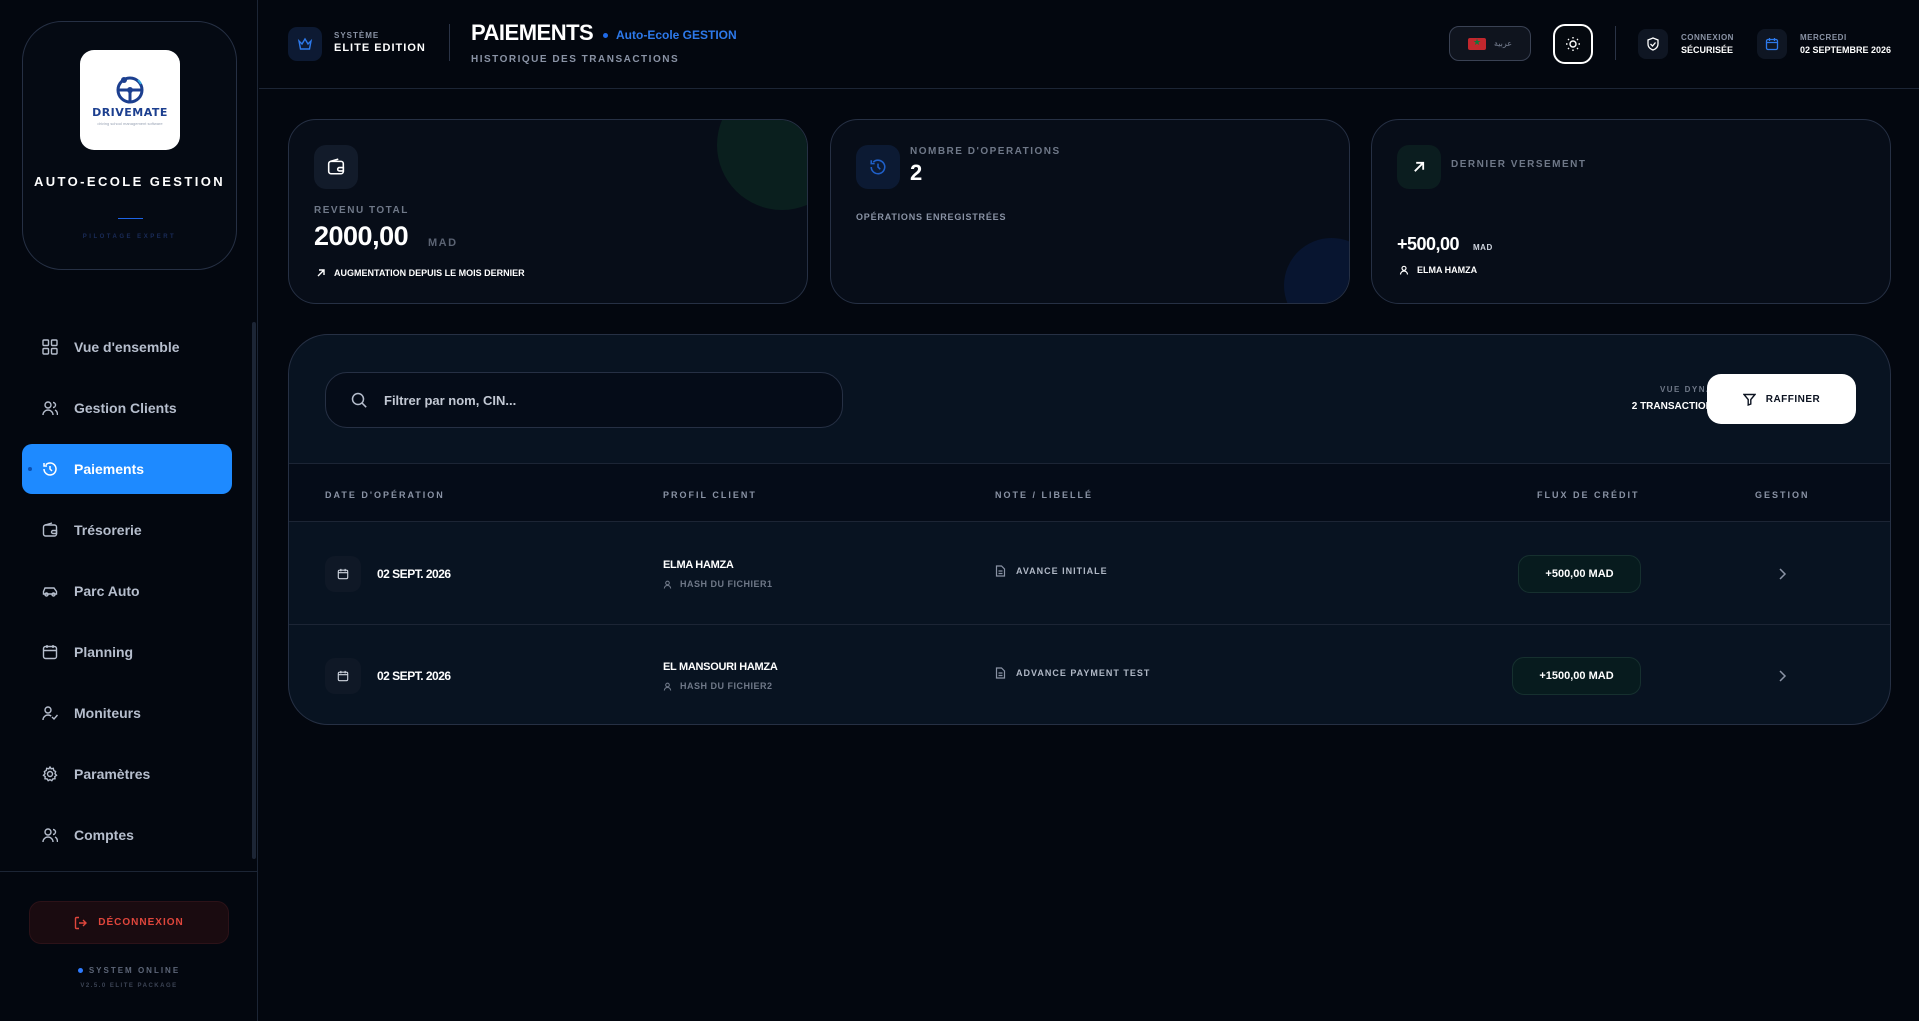 Image resolution: width=1919 pixels, height=1021 pixels. I want to click on brand-subtitle: PILOTAGE EXPERT, so click(129, 237).